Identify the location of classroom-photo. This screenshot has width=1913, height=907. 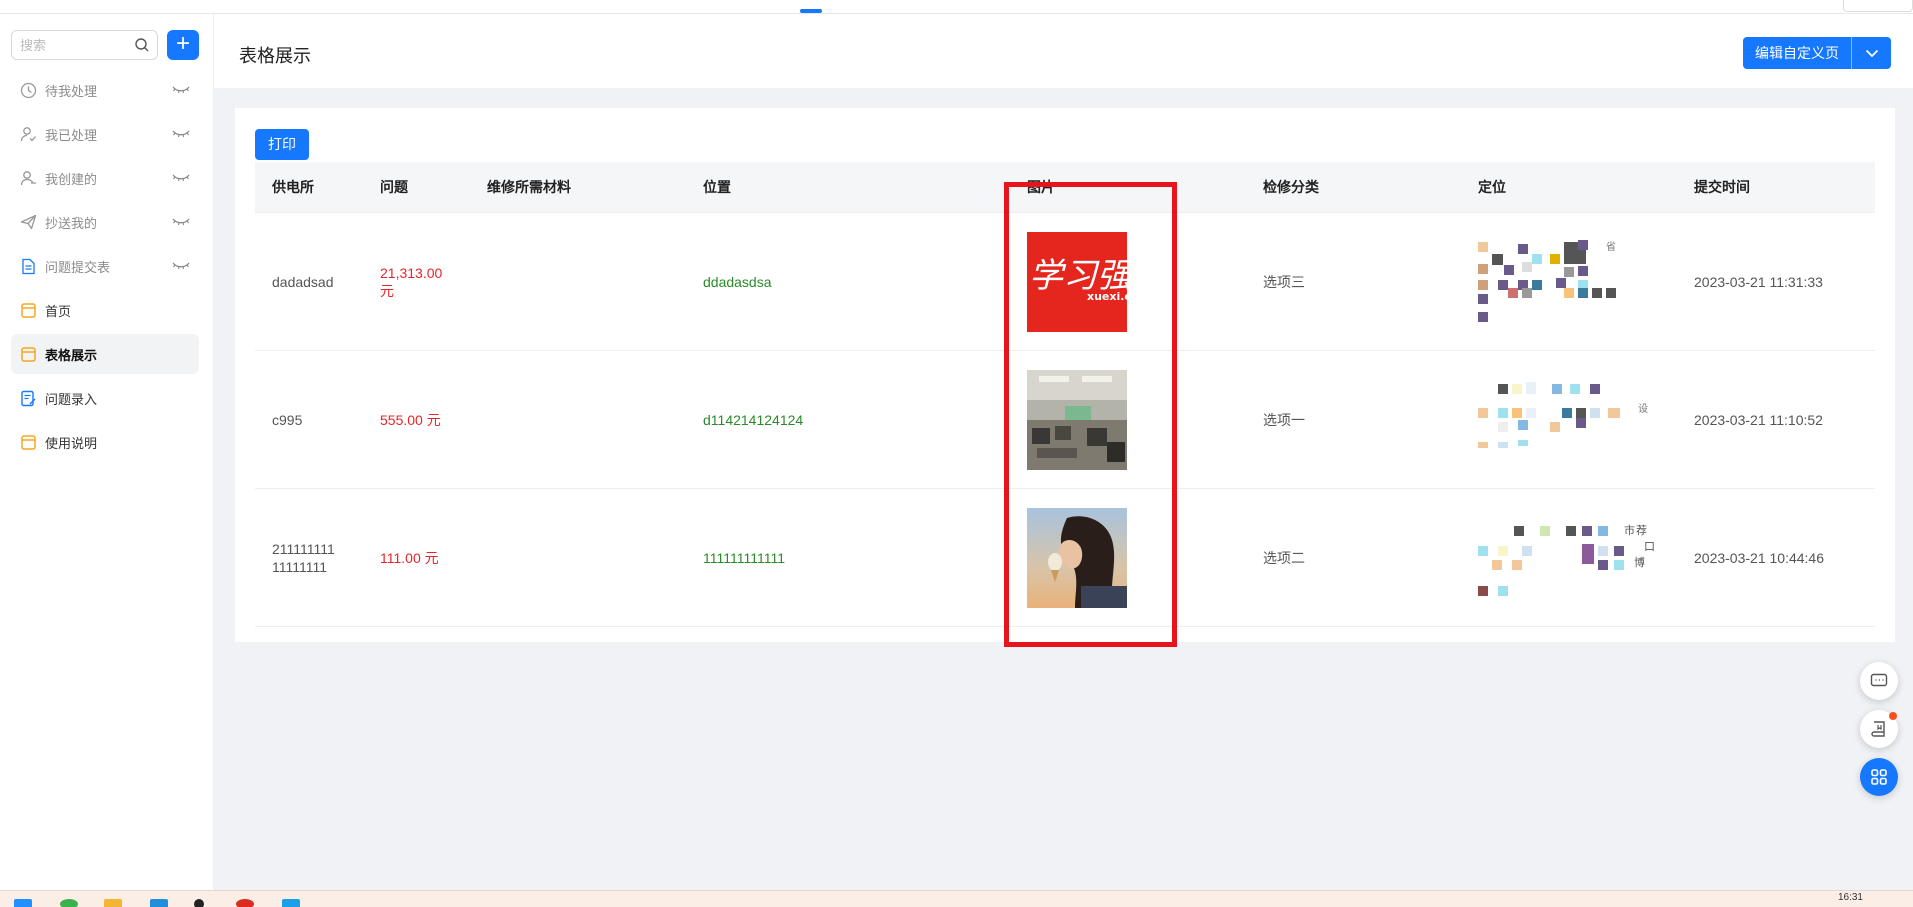
(1077, 420).